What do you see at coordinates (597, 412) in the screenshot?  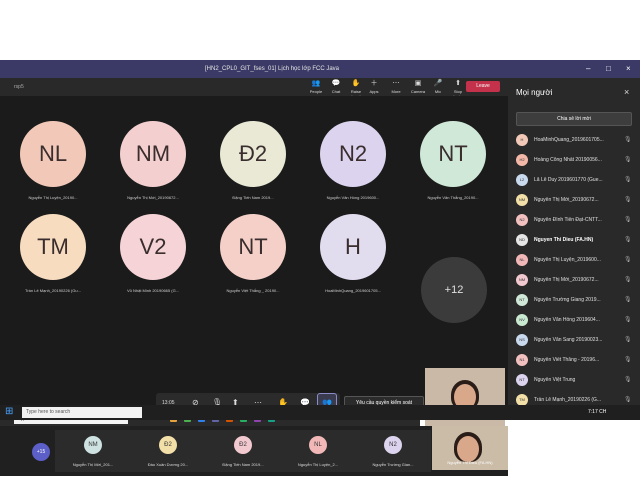 I see `taskbar-clock: 7:17 CH` at bounding box center [597, 412].